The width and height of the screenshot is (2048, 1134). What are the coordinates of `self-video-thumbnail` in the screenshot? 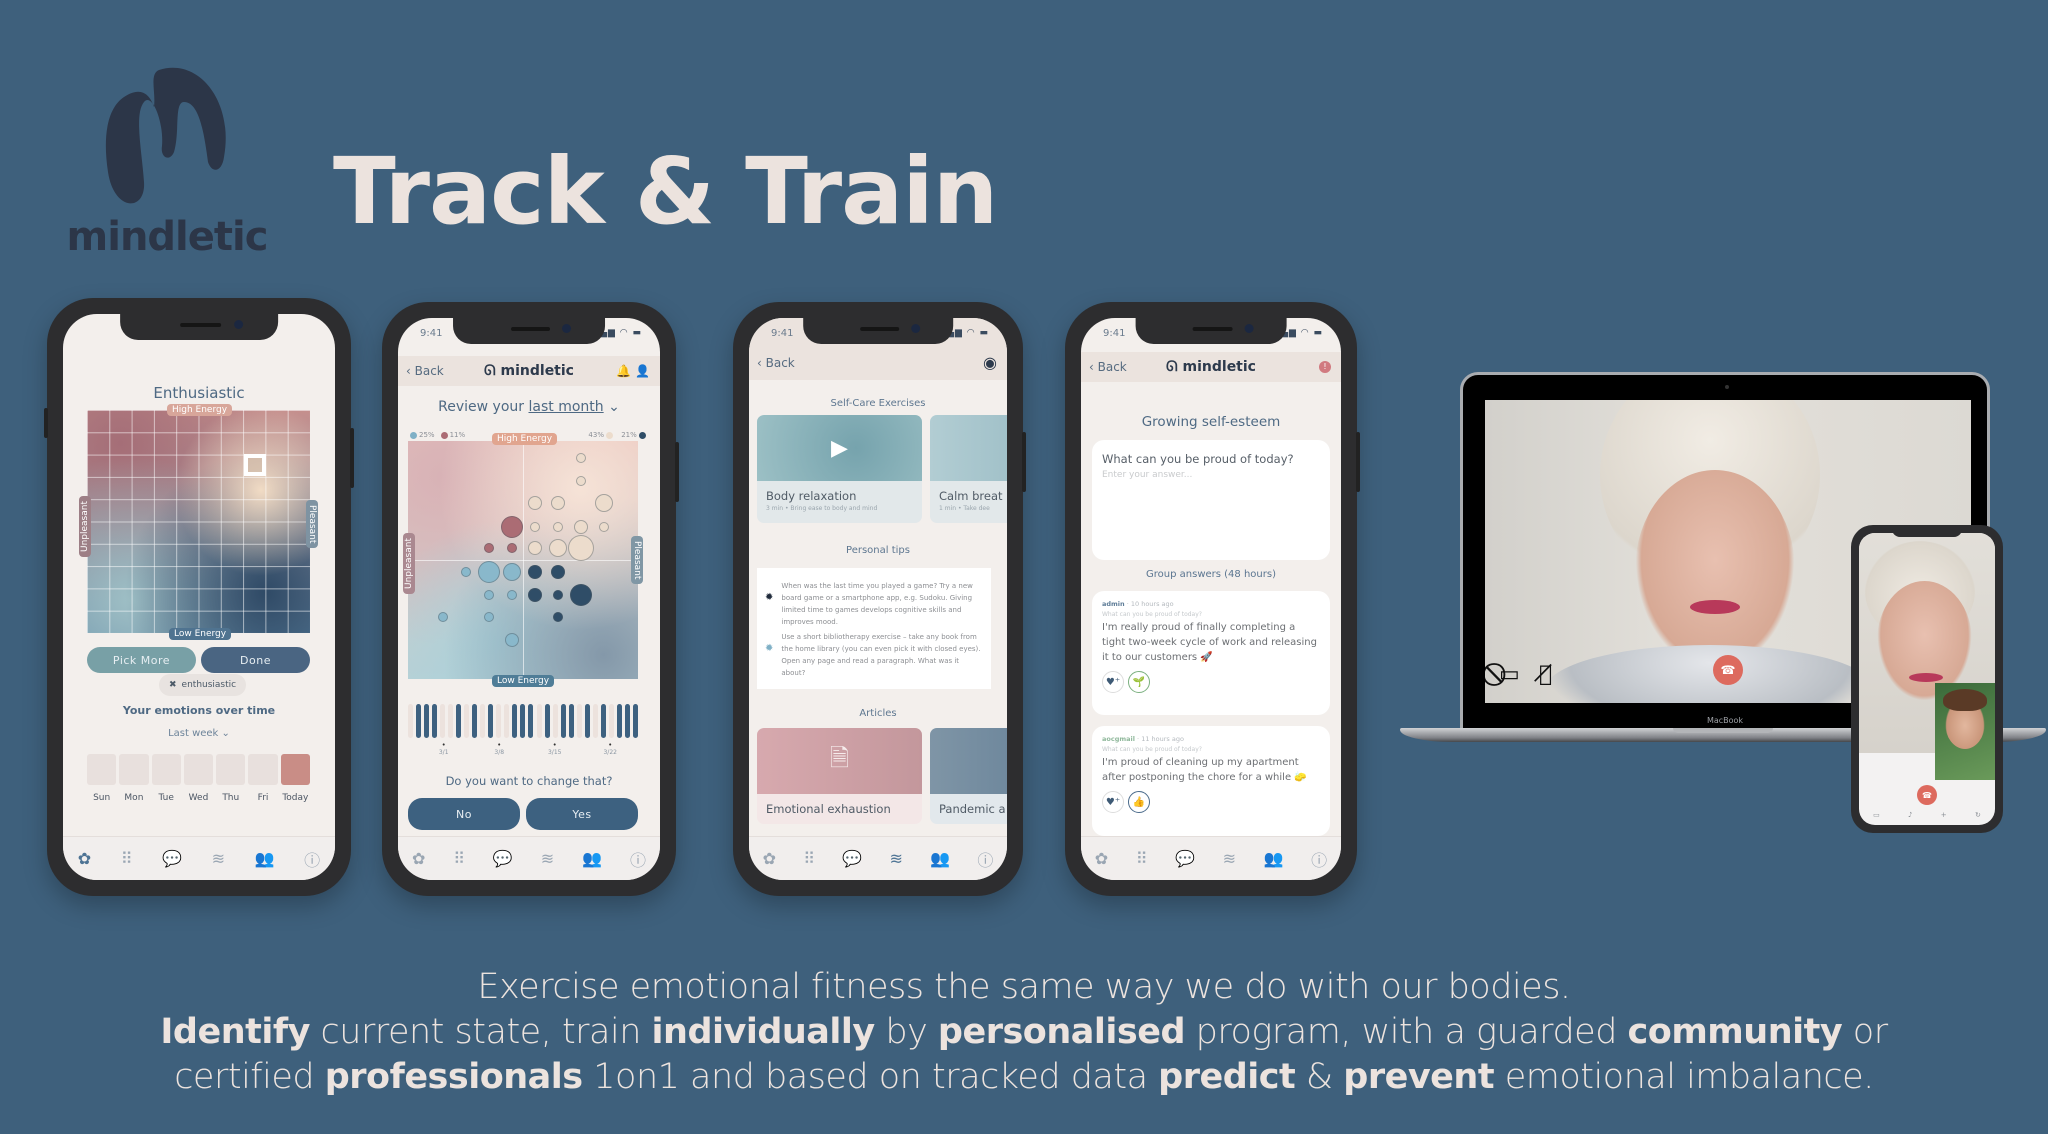 It's located at (1965, 731).